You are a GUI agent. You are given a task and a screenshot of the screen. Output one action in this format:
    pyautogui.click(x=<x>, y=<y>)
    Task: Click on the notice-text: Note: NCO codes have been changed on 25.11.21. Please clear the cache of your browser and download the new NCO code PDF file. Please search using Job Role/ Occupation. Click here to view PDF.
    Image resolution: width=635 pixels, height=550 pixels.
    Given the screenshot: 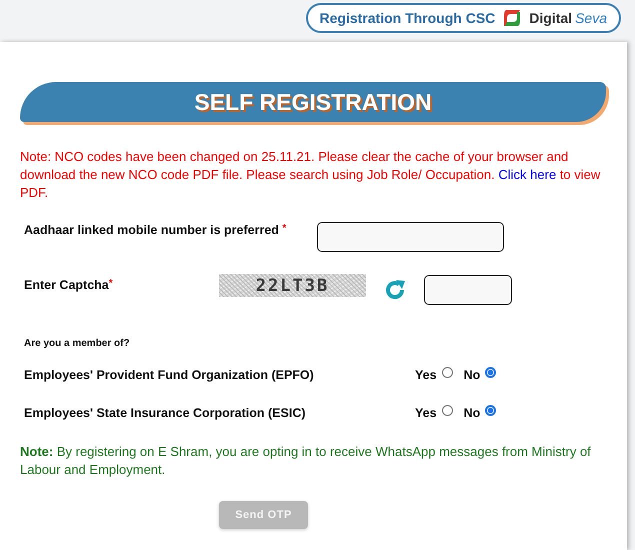 What is the action you would take?
    pyautogui.click(x=311, y=175)
    